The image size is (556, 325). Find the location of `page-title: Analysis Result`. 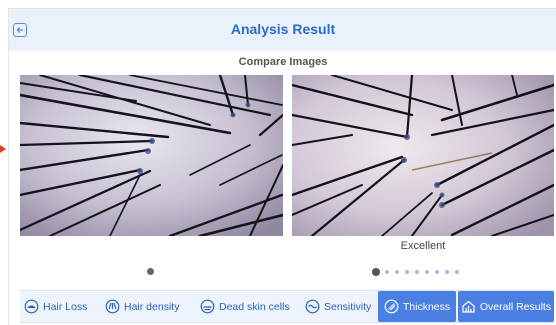

page-title: Analysis Result is located at coordinates (283, 29).